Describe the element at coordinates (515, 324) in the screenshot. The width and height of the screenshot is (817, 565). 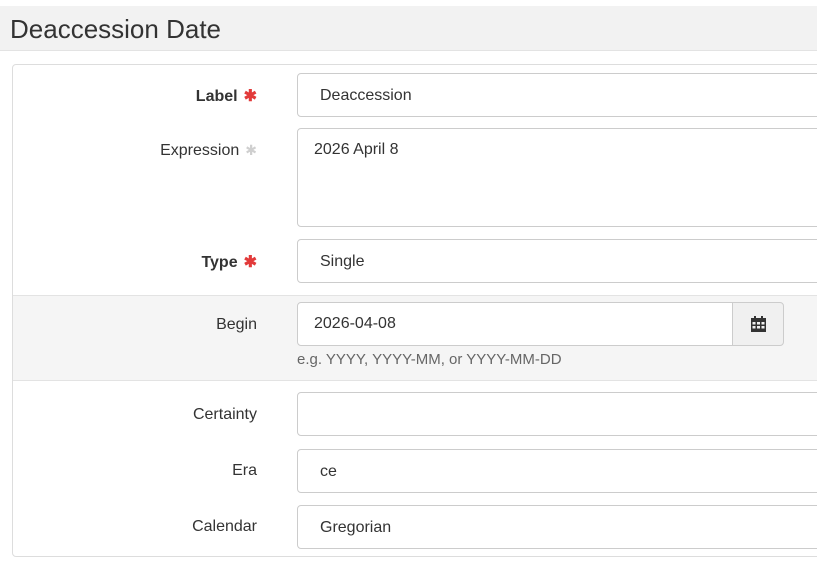
I see `begin-date-input: 2026-04-08` at that location.